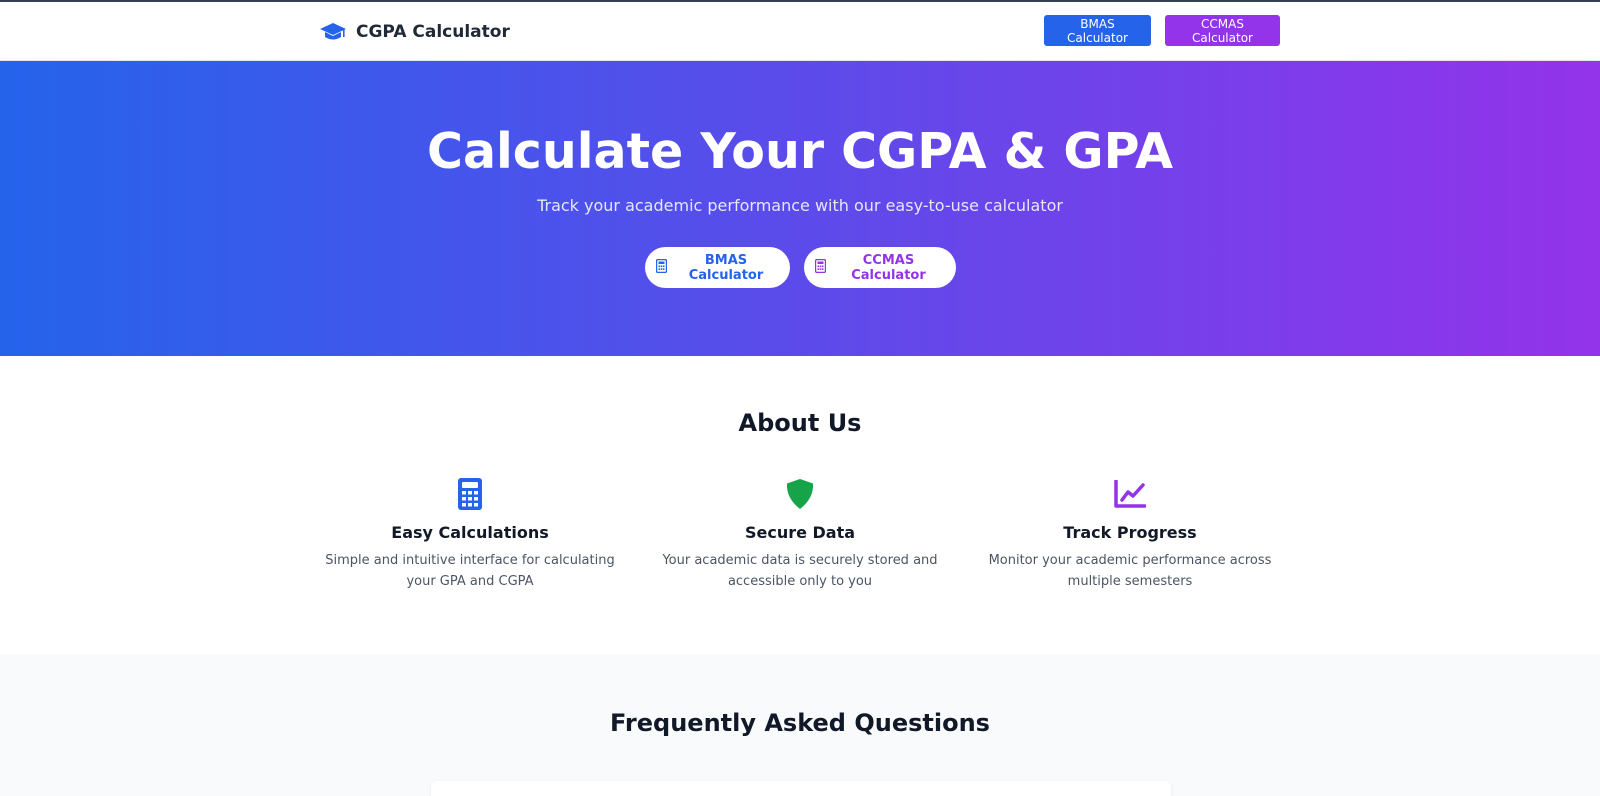 This screenshot has width=1600, height=796. What do you see at coordinates (800, 494) in the screenshot?
I see `shield-icon` at bounding box center [800, 494].